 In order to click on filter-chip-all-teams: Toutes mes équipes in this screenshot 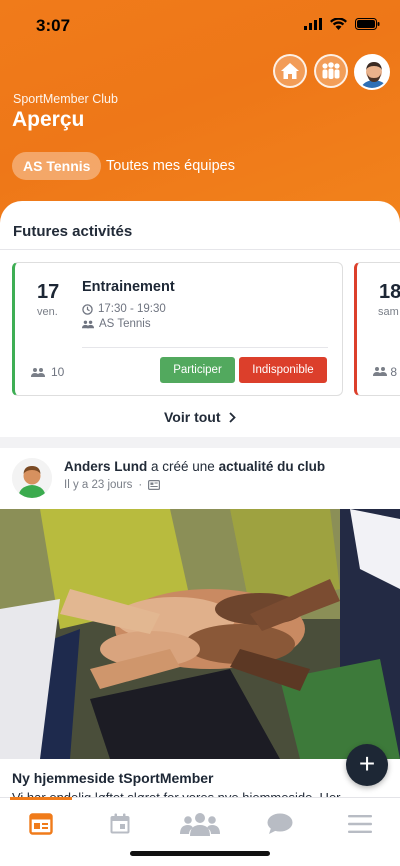, I will do `click(170, 166)`.